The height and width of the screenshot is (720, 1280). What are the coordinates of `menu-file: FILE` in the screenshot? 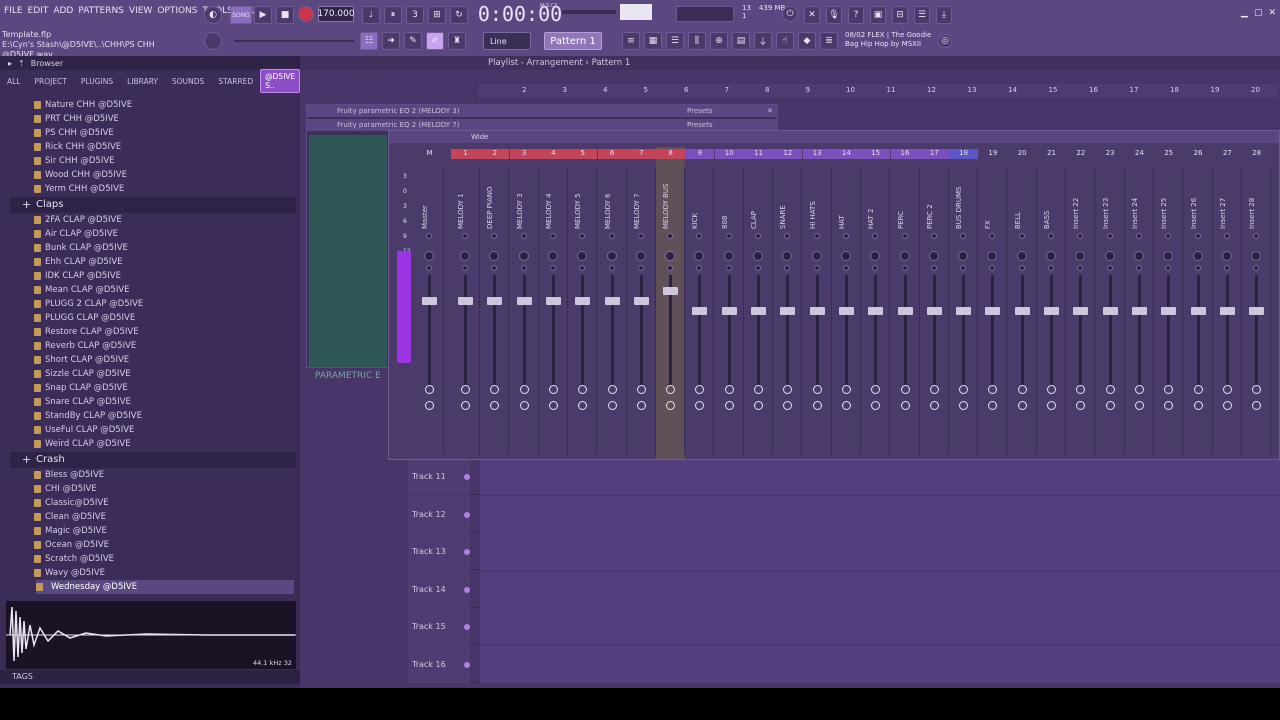 It's located at (13, 11).